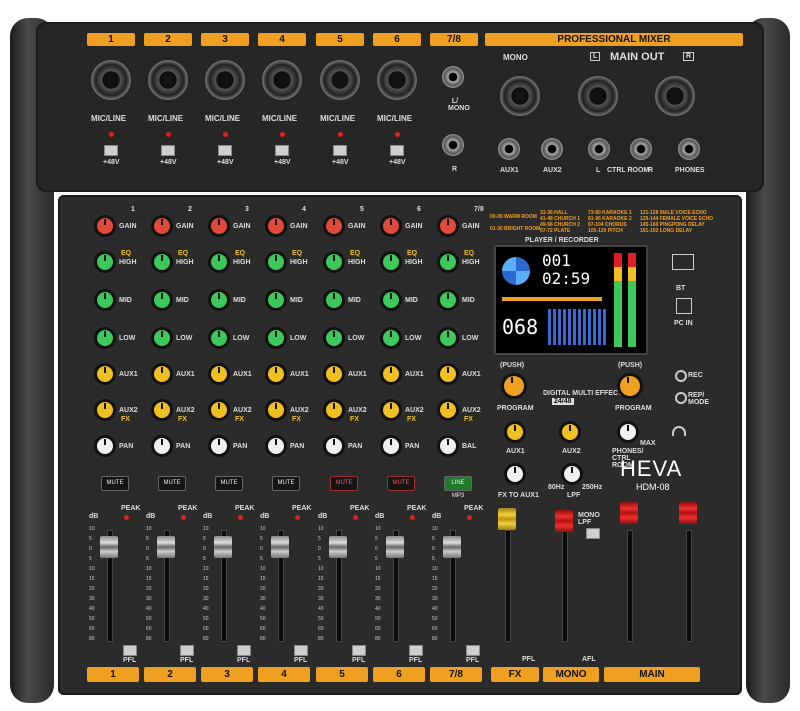 The height and width of the screenshot is (711, 800). Describe the element at coordinates (162, 410) in the screenshot. I see `ch2-aux2-knob` at that location.